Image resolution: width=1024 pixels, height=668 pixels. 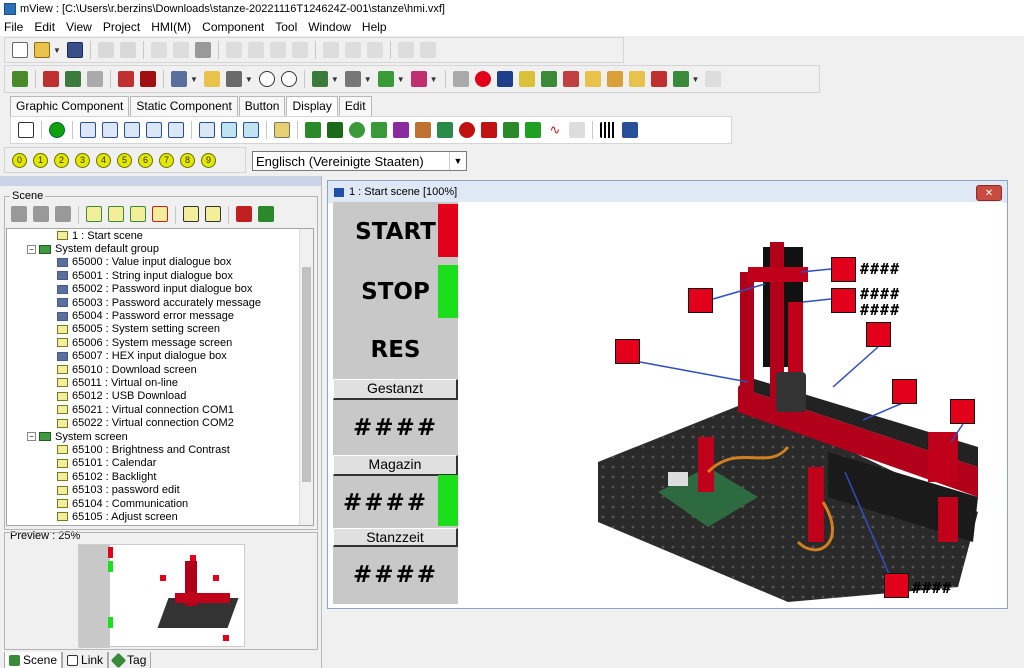 I want to click on ascii-display-icon, so click(x=110, y=130).